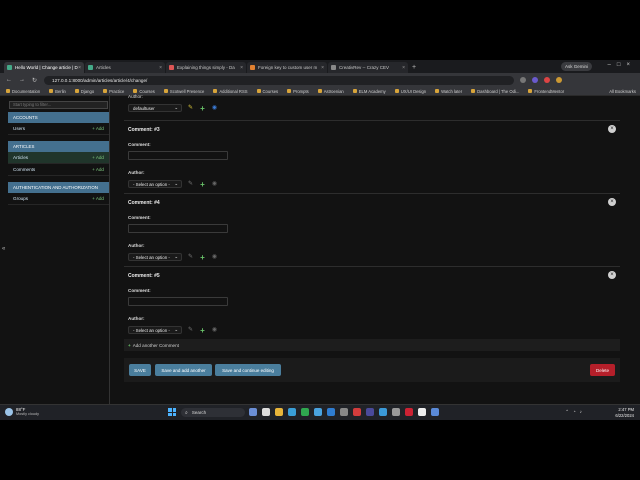 The width and height of the screenshot is (640, 480). I want to click on chrome-icon, so click(305, 412).